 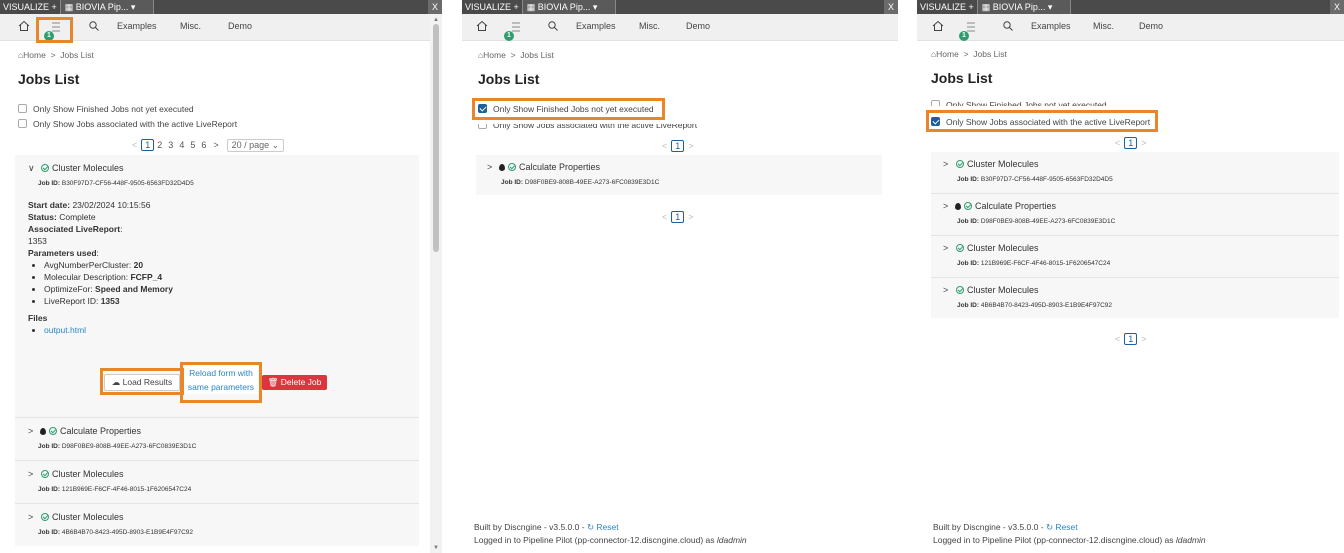 What do you see at coordinates (203, 145) in the screenshot?
I see `page-6: 6` at bounding box center [203, 145].